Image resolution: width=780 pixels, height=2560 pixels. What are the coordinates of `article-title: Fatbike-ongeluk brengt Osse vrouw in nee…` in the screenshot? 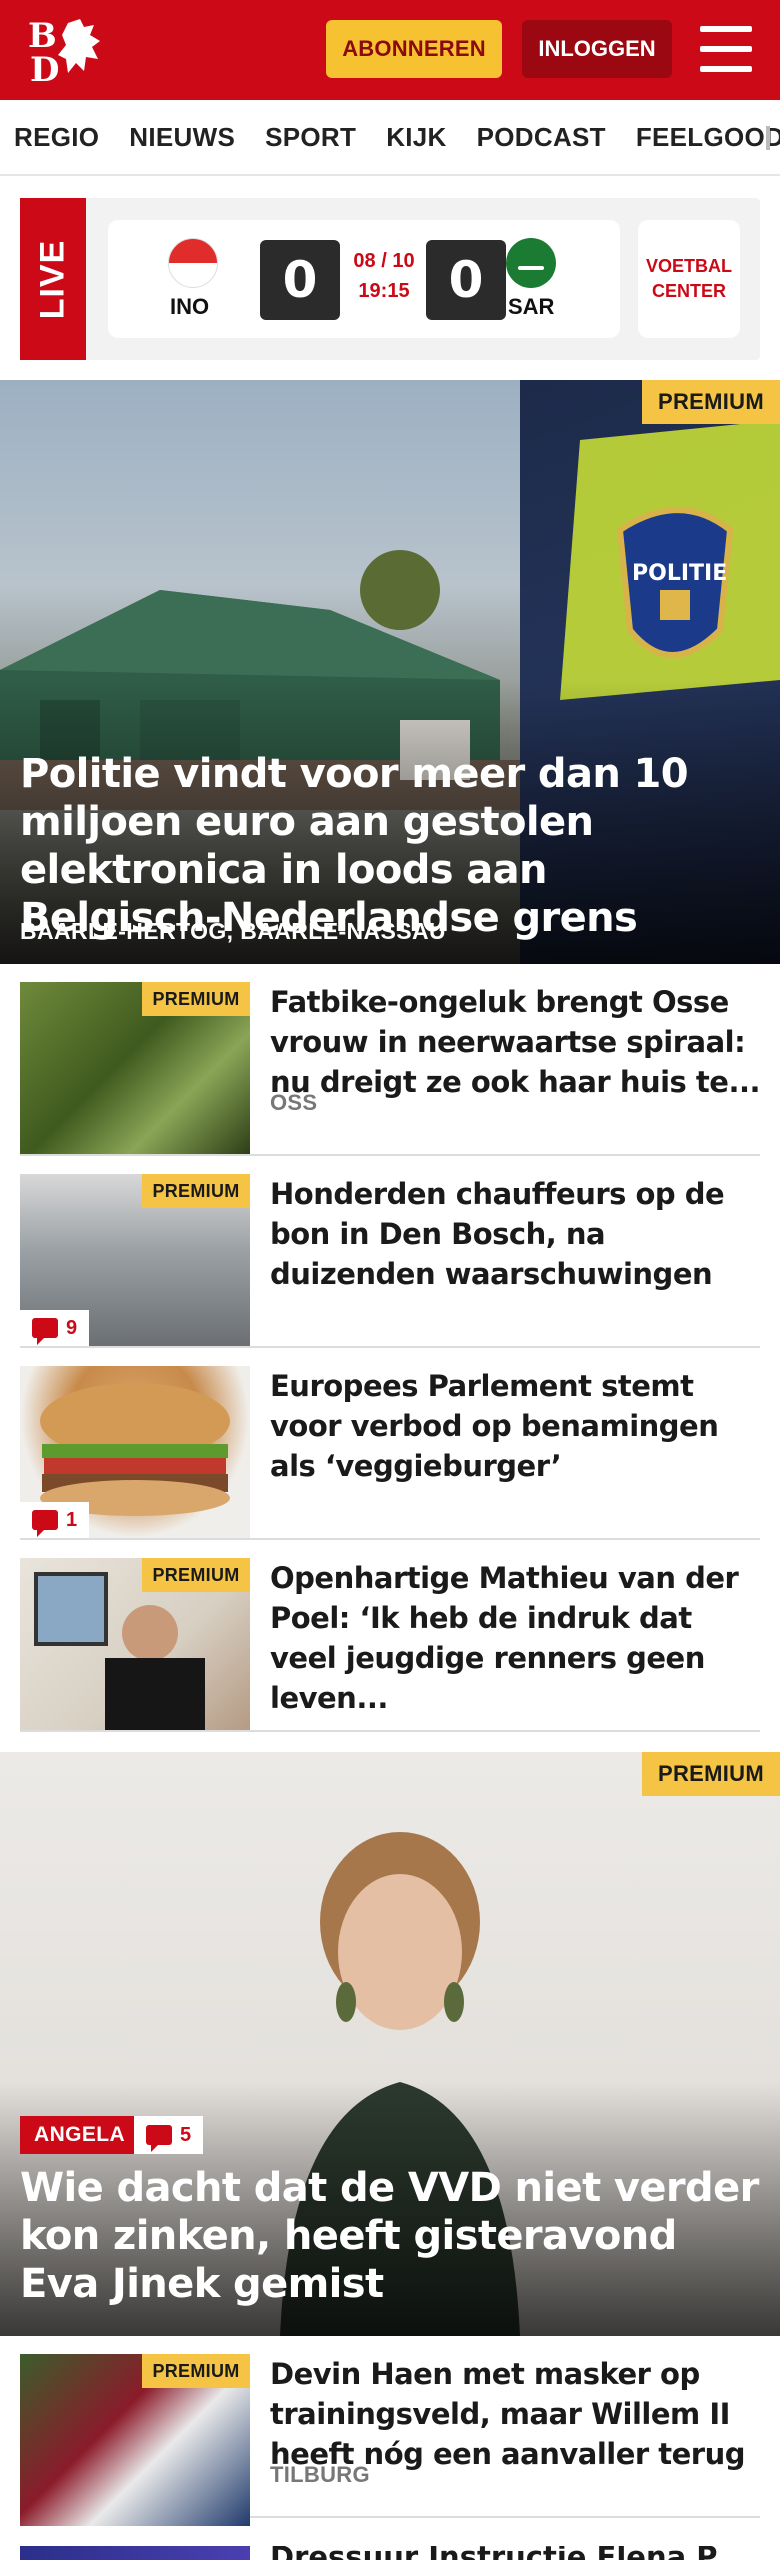 It's located at (515, 1042).